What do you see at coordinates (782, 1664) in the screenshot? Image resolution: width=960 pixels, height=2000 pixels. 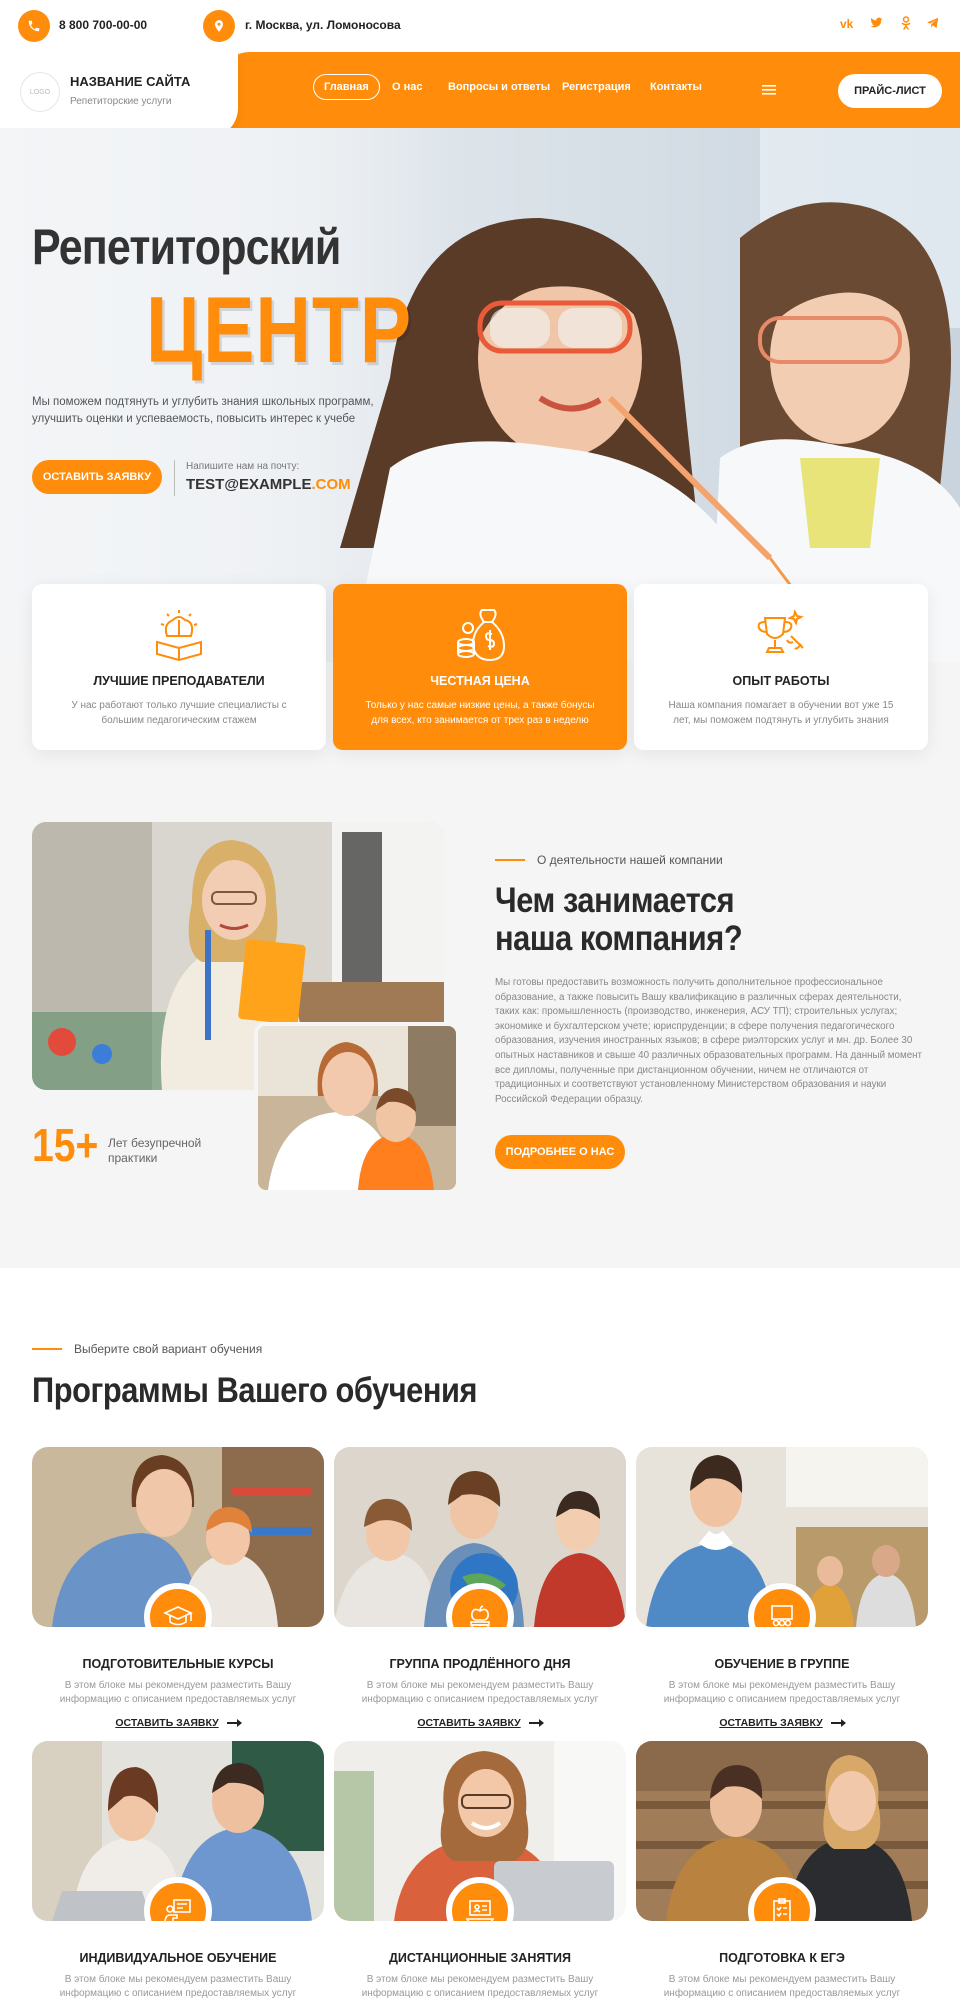 I see `program-title: ОБУЧЕНИЕ В ГРУППЕ` at bounding box center [782, 1664].